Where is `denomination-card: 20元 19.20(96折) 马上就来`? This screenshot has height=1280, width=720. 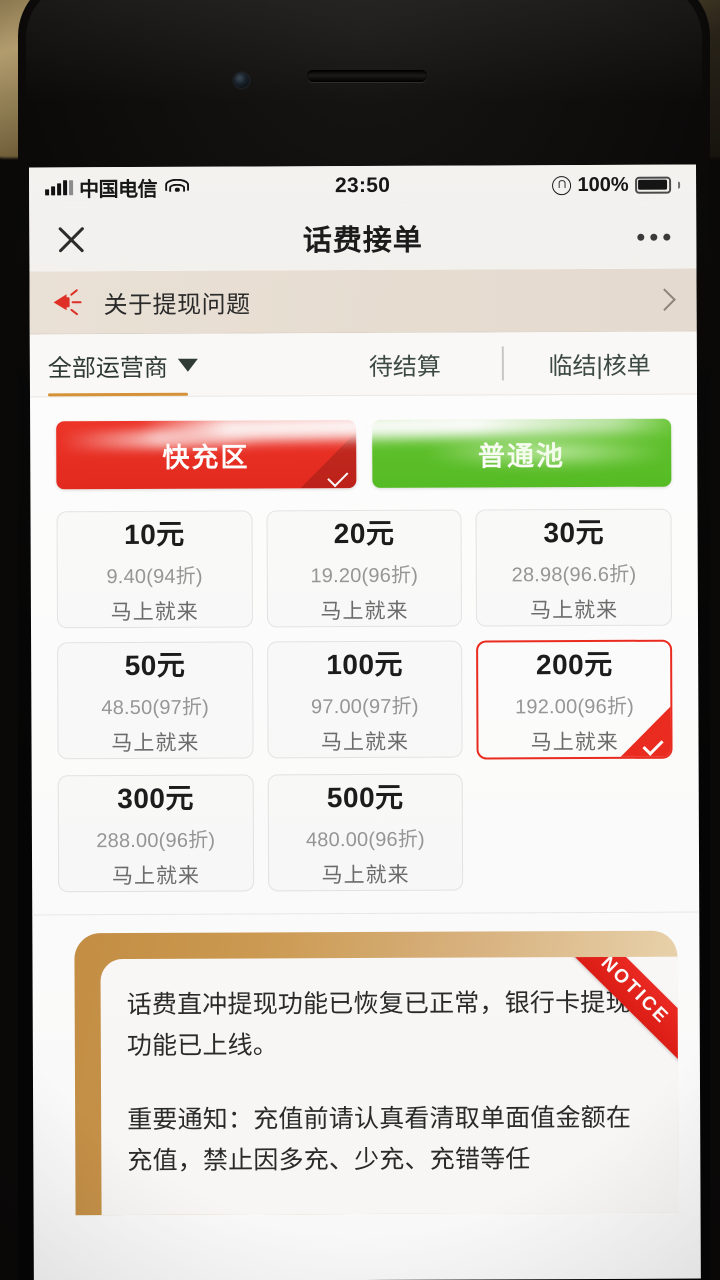
denomination-card: 20元 19.20(96折) 马上就来 is located at coordinates (364, 568).